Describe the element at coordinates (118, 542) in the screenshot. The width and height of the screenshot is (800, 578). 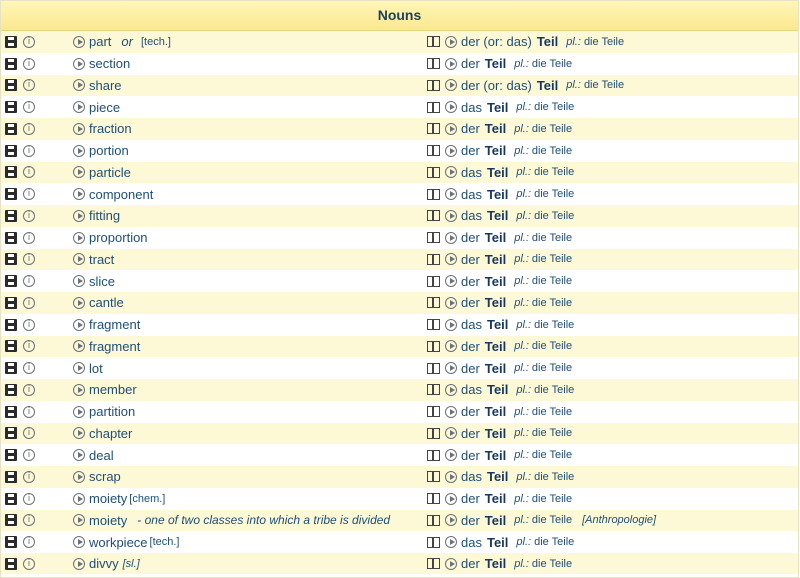
I see `english-term: workpiece` at that location.